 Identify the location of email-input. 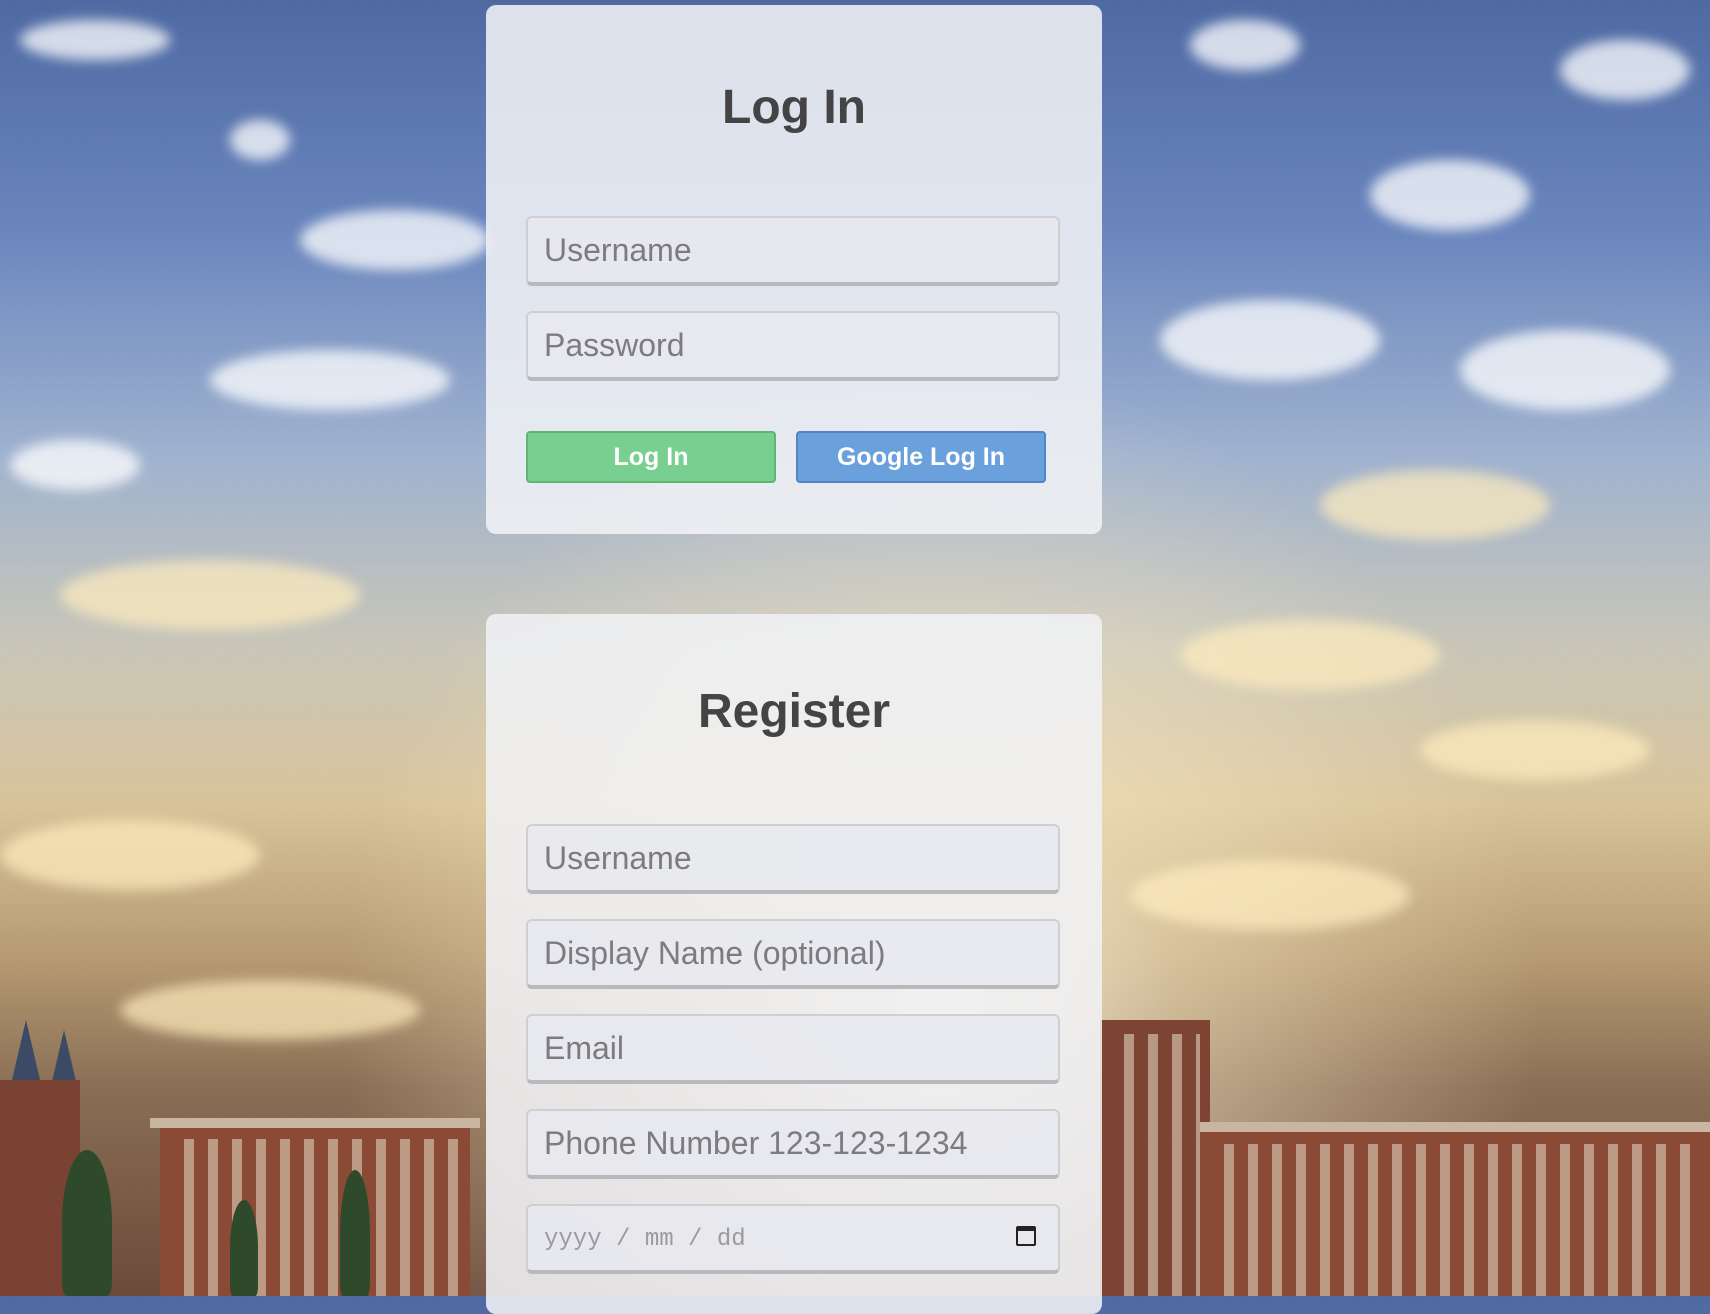
(793, 1049).